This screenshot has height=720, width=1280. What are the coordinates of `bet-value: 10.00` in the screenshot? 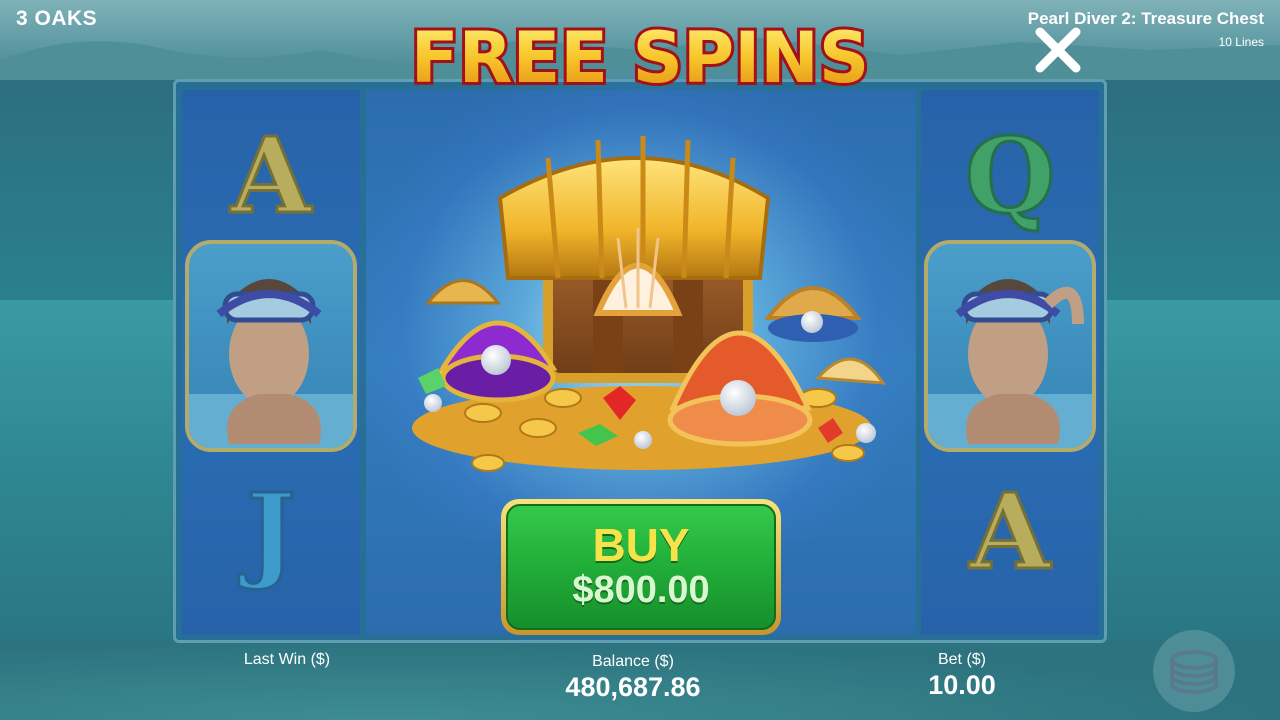 It's located at (962, 685).